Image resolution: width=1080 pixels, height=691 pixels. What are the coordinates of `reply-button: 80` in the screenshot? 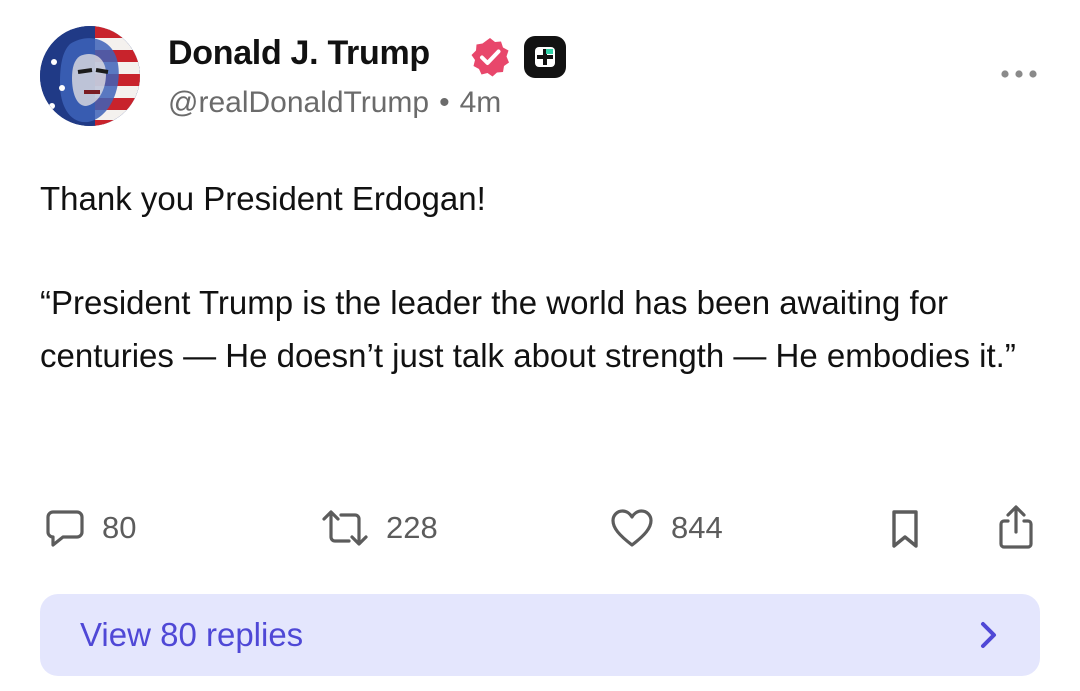 It's located at (90, 528).